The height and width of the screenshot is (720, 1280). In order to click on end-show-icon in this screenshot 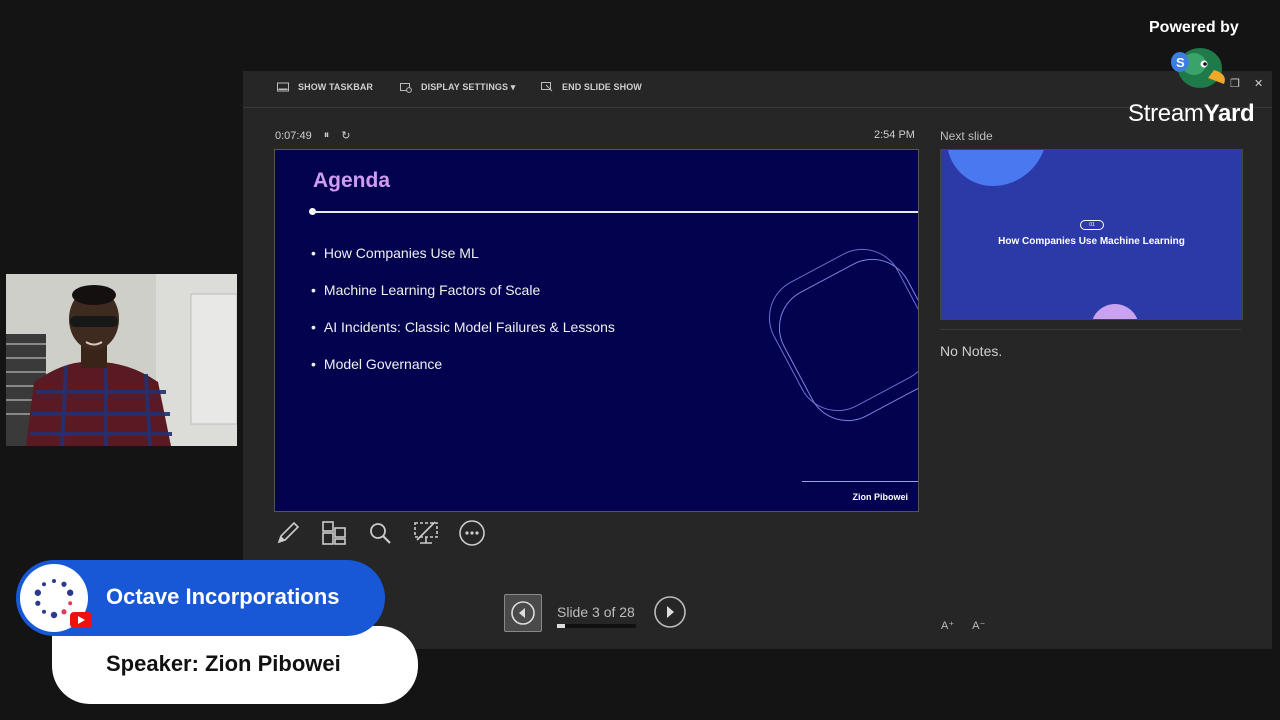, I will do `click(547, 87)`.